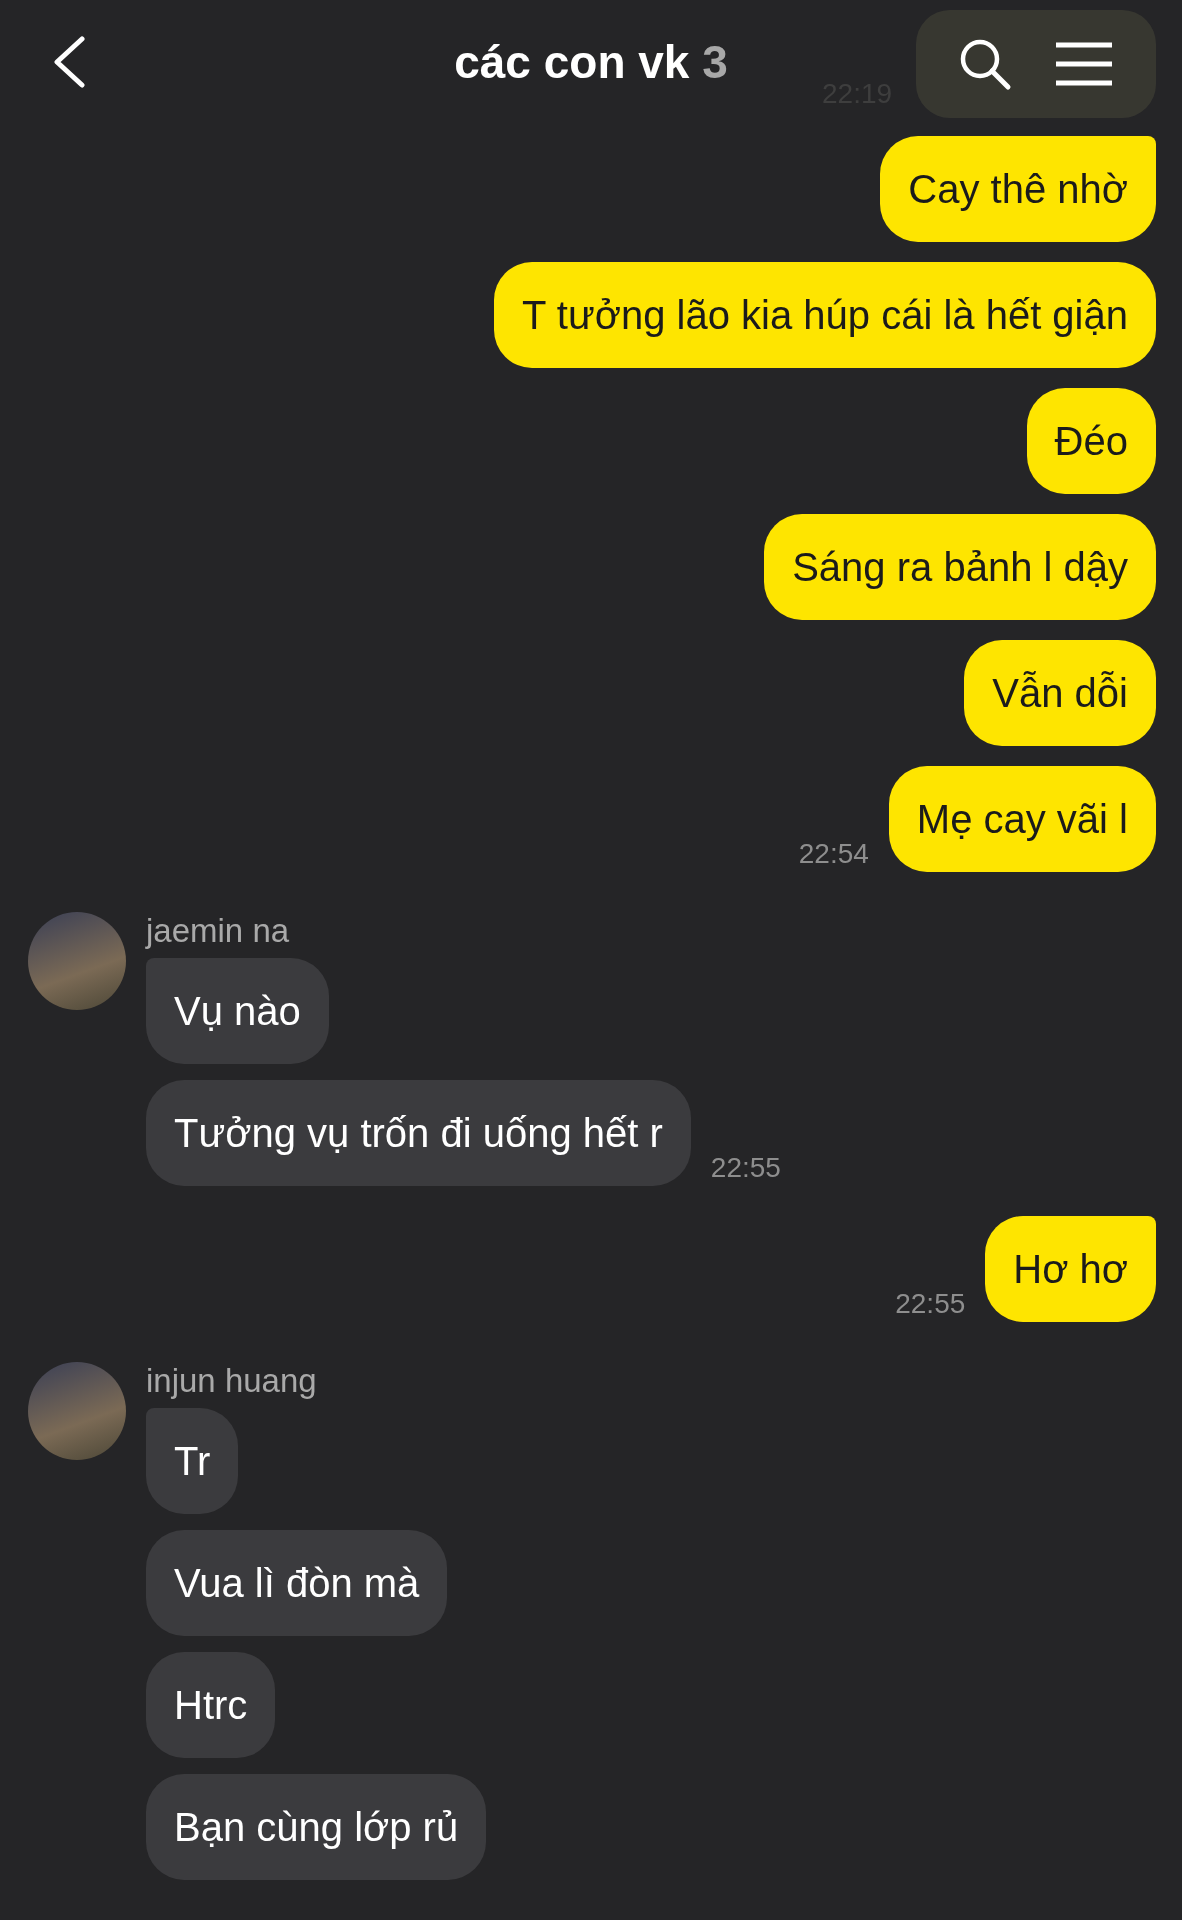 This screenshot has height=1920, width=1182. What do you see at coordinates (232, 1381) in the screenshot?
I see `sender-name: injun huang` at bounding box center [232, 1381].